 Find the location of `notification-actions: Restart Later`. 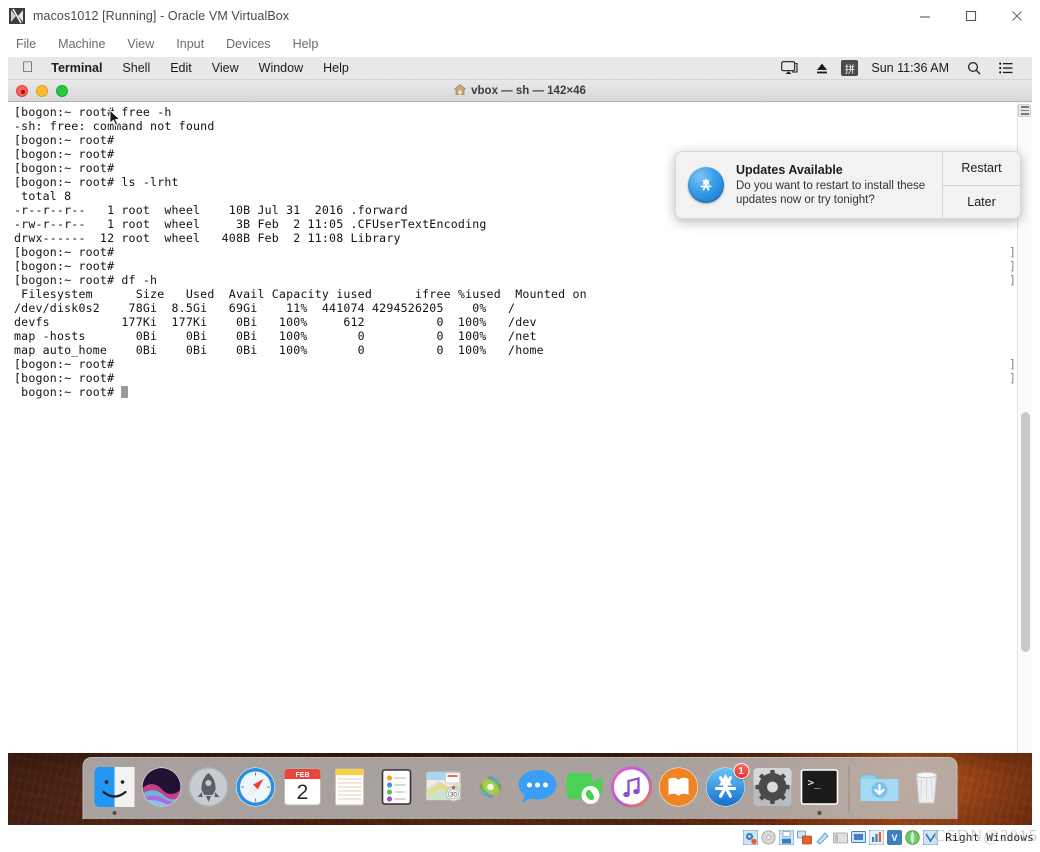

notification-actions: Restart Later is located at coordinates (981, 185).